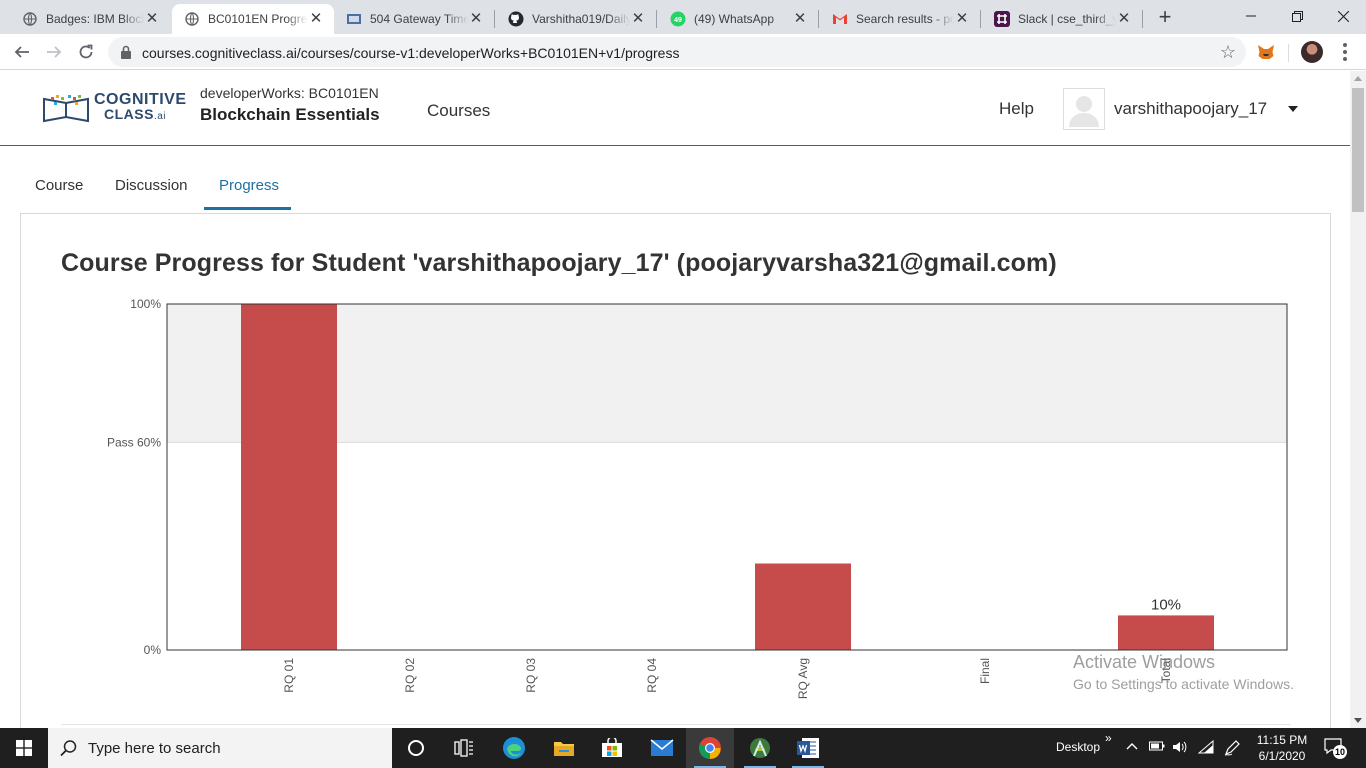  What do you see at coordinates (710, 748) in the screenshot?
I see `chrome-icon` at bounding box center [710, 748].